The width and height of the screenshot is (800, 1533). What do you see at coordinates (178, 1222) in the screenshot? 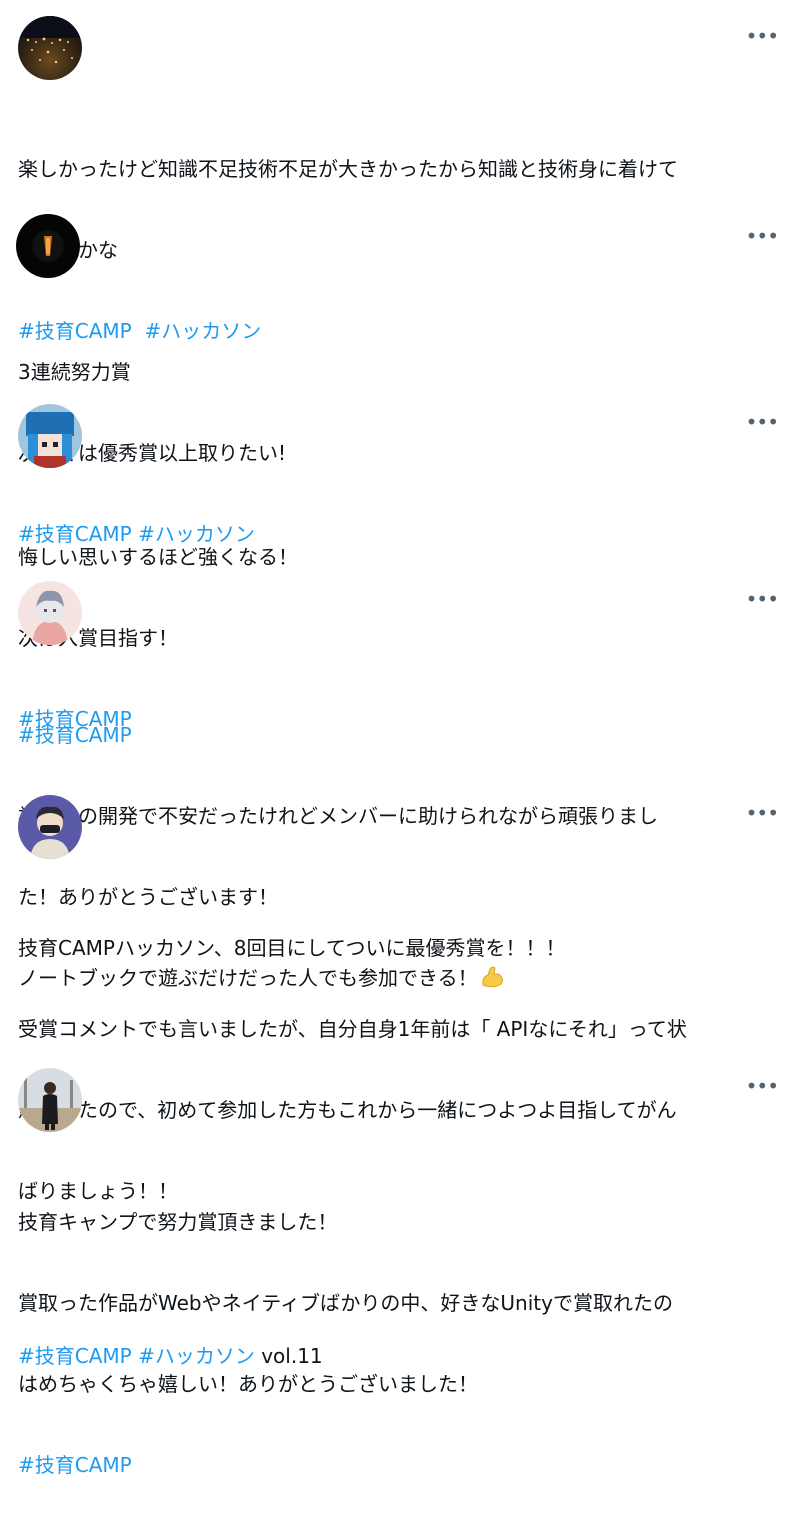
I see `post-line: 技育キャンプで努力賞頂きました！` at bounding box center [178, 1222].